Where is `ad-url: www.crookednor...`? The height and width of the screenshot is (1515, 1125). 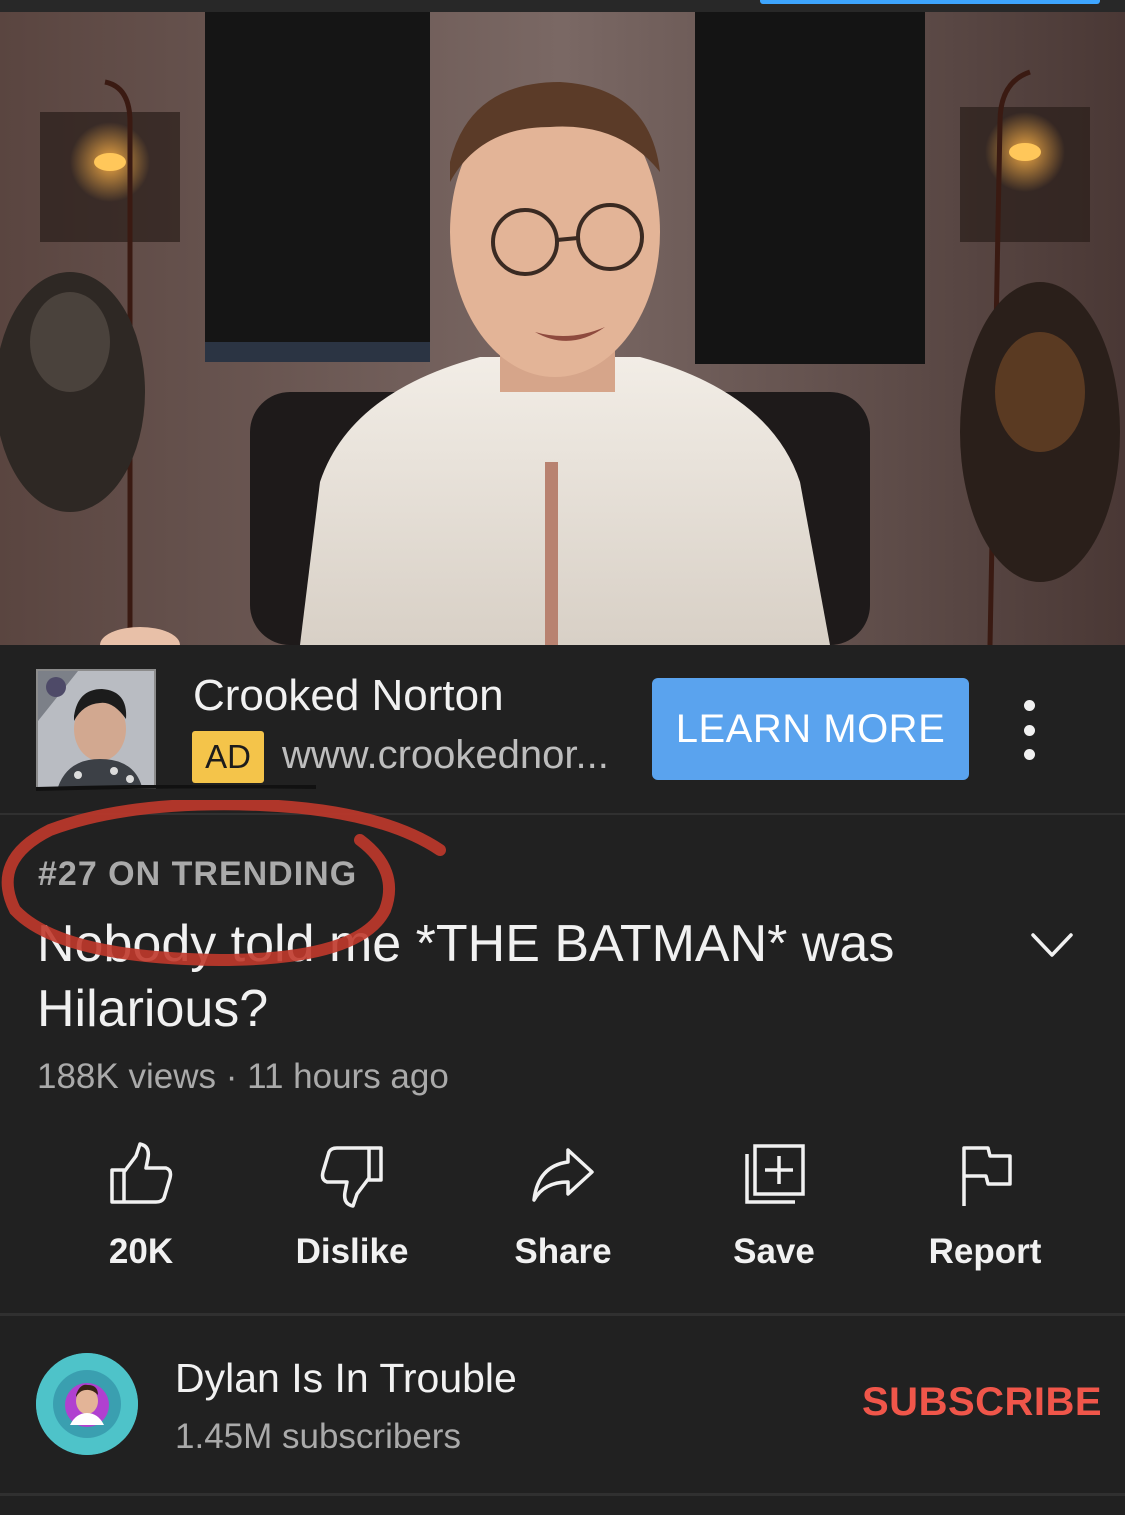 ad-url: www.crookednor... is located at coordinates (454, 755).